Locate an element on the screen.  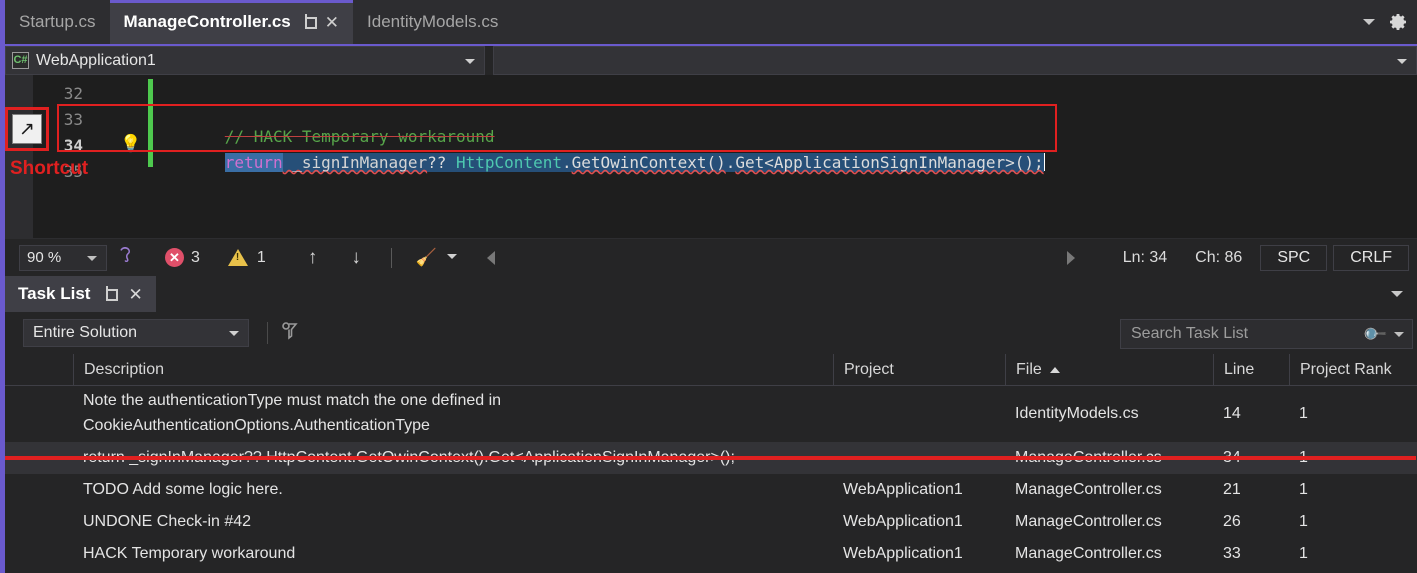
column-header-line: Line is located at coordinates (1251, 369).